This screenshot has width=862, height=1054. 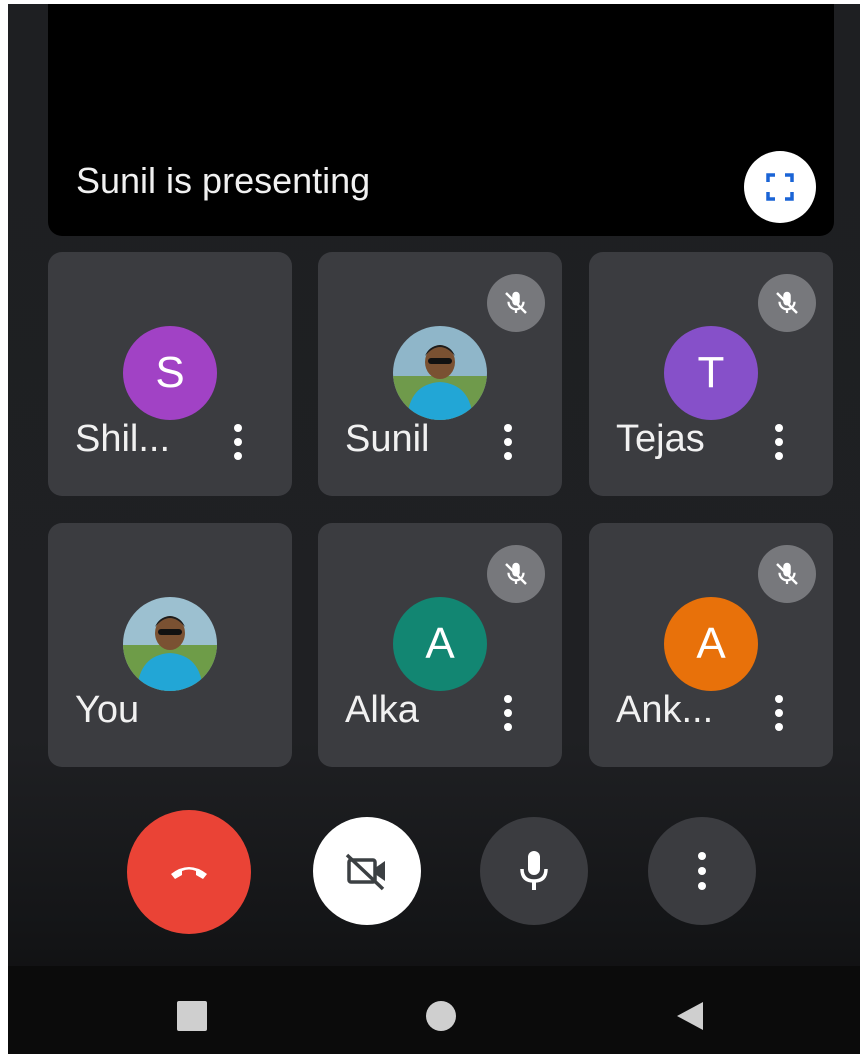 I want to click on participant-tile: Sunil, so click(x=440, y=374).